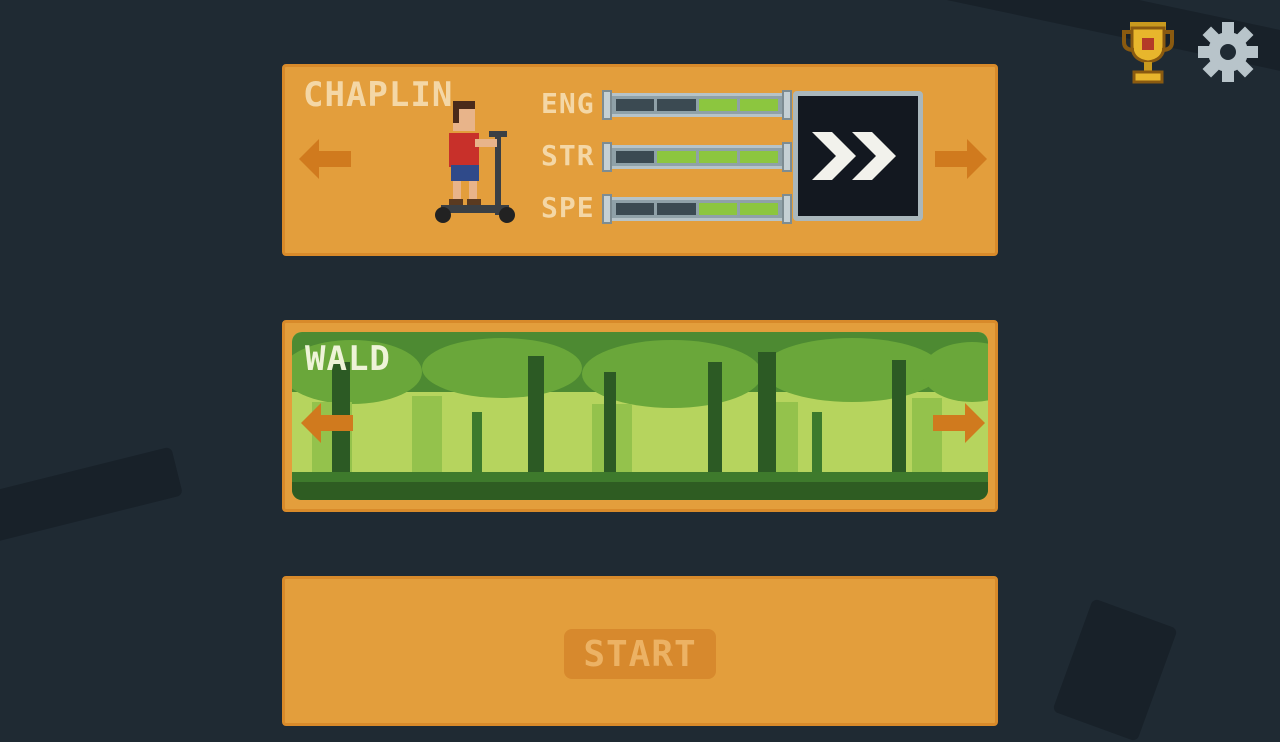 This screenshot has height=742, width=1280. I want to click on level-panel: WALD, so click(640, 416).